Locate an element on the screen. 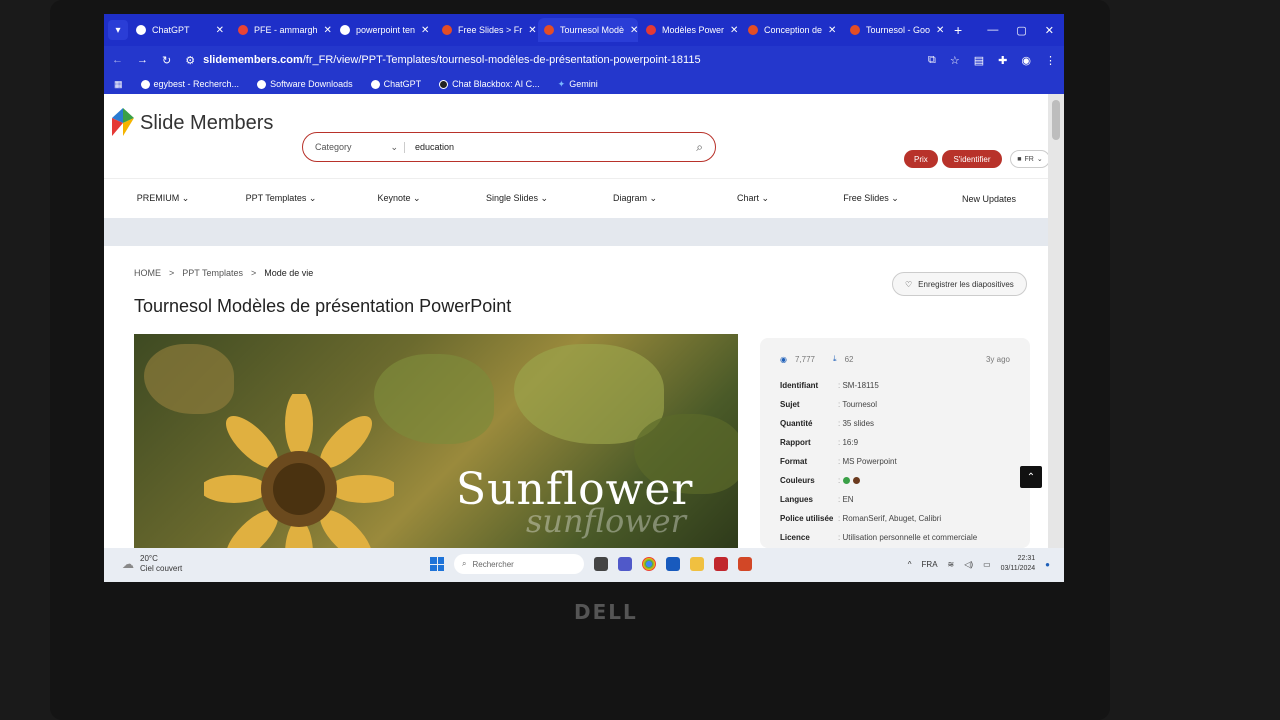  close-window-icon: ✕ is located at coordinates (1049, 30).